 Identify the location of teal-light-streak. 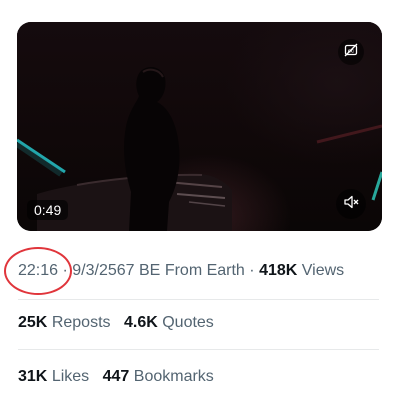
(41, 156).